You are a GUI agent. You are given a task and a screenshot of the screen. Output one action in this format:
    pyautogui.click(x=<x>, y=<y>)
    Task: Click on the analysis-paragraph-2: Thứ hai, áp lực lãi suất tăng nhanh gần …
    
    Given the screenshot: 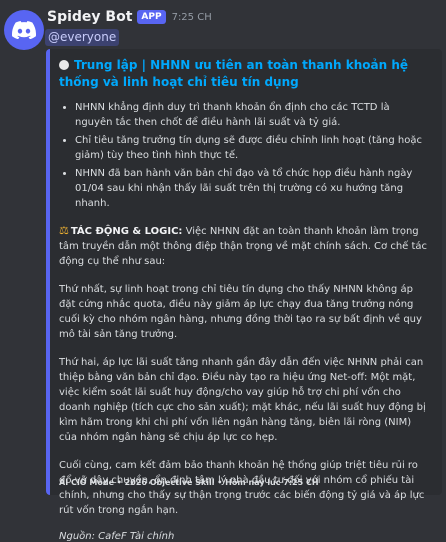 What is the action you would take?
    pyautogui.click(x=242, y=400)
    